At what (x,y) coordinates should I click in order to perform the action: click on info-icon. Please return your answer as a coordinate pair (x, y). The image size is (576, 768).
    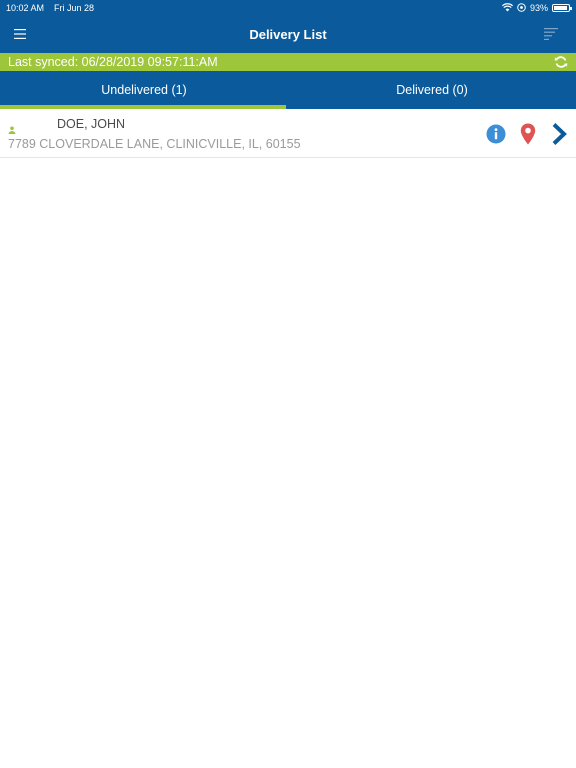
    Looking at the image, I should click on (496, 134).